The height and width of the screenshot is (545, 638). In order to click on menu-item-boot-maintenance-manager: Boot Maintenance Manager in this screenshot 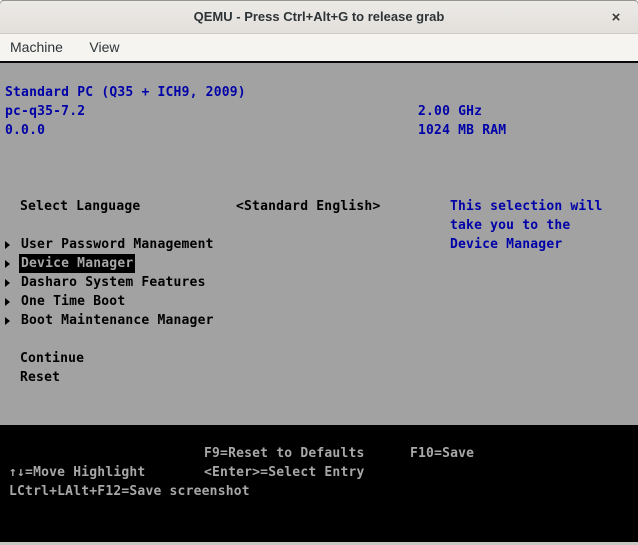, I will do `click(319, 320)`.